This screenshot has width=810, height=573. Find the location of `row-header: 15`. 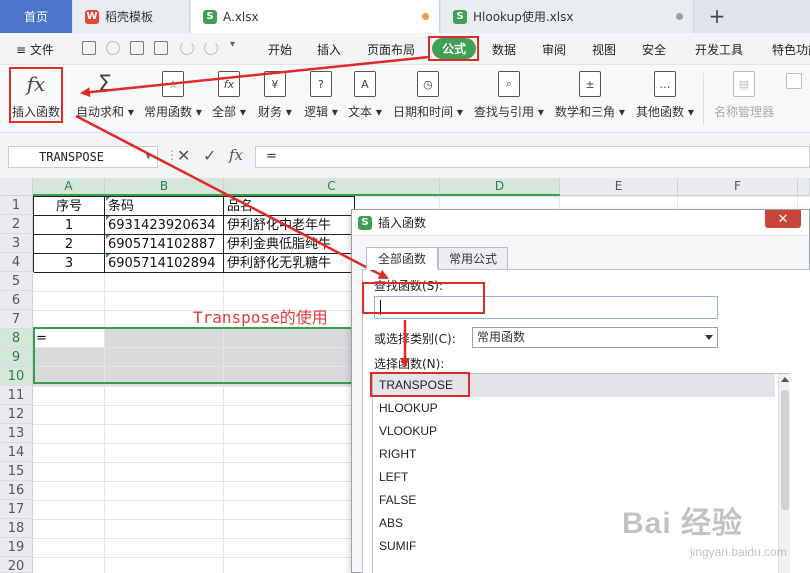

row-header: 15 is located at coordinates (16, 471).